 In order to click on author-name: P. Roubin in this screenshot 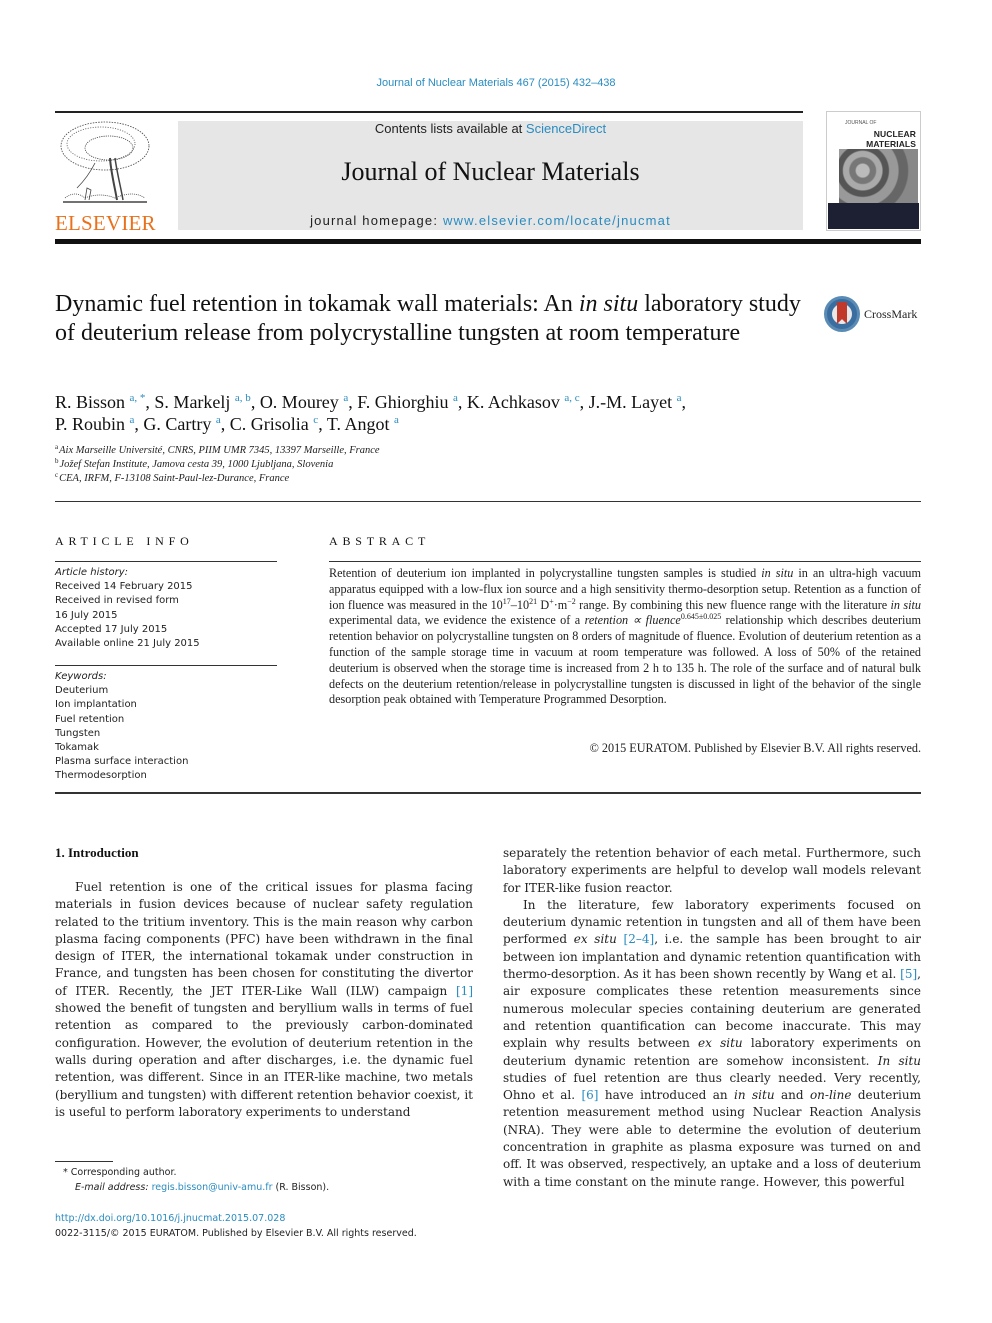, I will do `click(90, 424)`.